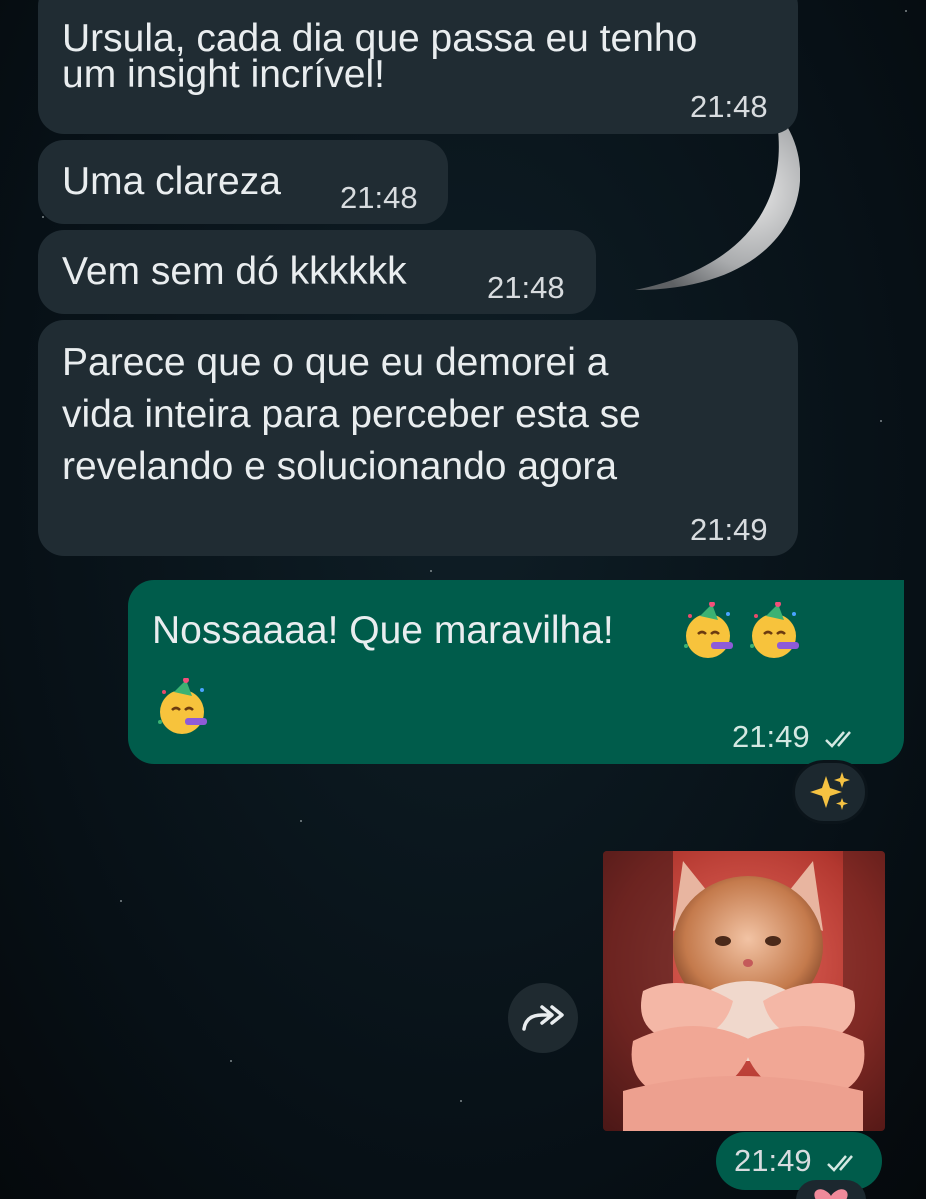  What do you see at coordinates (223, 74) in the screenshot?
I see `message-text-line: um insight incrível!` at bounding box center [223, 74].